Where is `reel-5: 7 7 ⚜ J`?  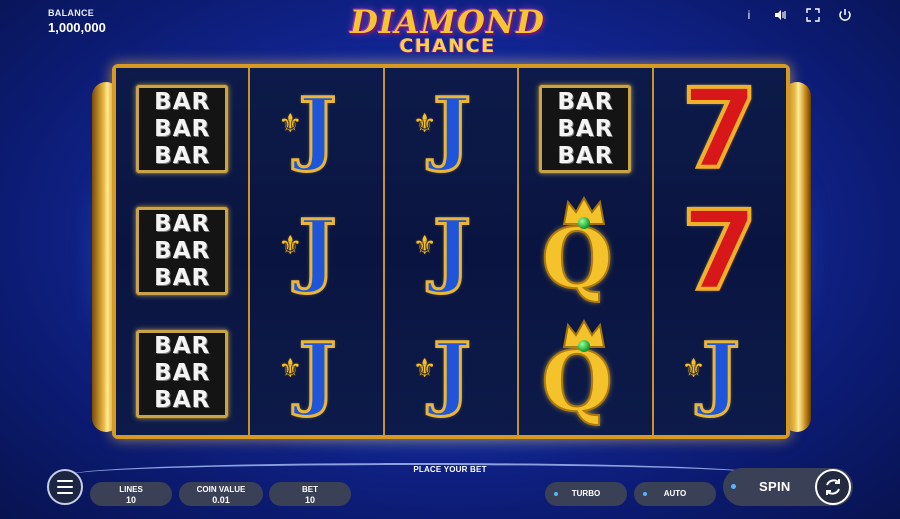
reel-5: 7 7 ⚜ J is located at coordinates (720, 251).